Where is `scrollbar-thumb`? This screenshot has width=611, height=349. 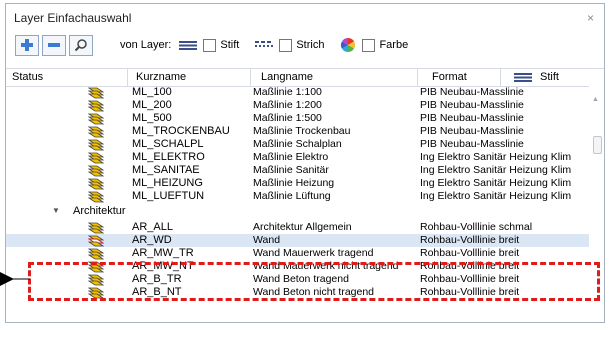 scrollbar-thumb is located at coordinates (597, 145).